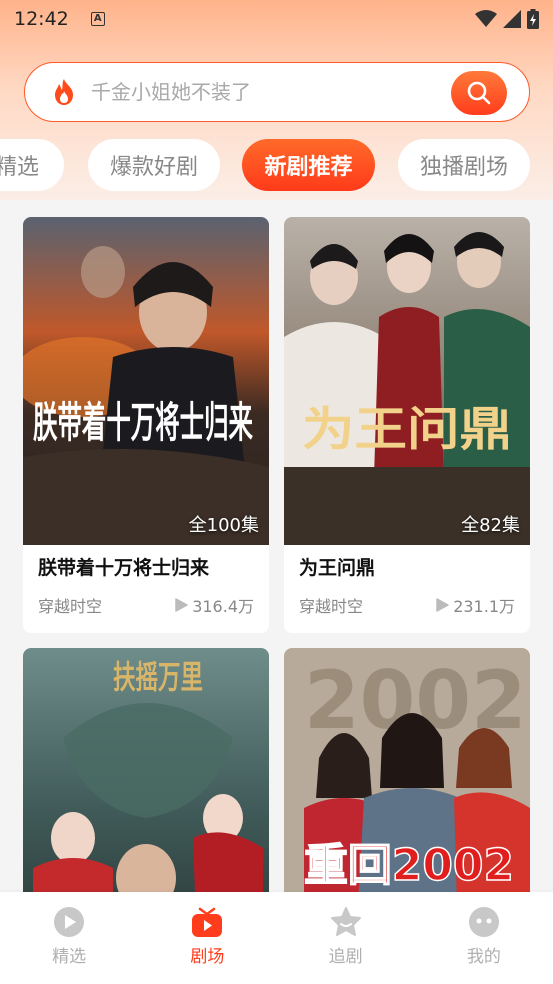 The width and height of the screenshot is (553, 984). I want to click on nav-label: 精选, so click(69, 957).